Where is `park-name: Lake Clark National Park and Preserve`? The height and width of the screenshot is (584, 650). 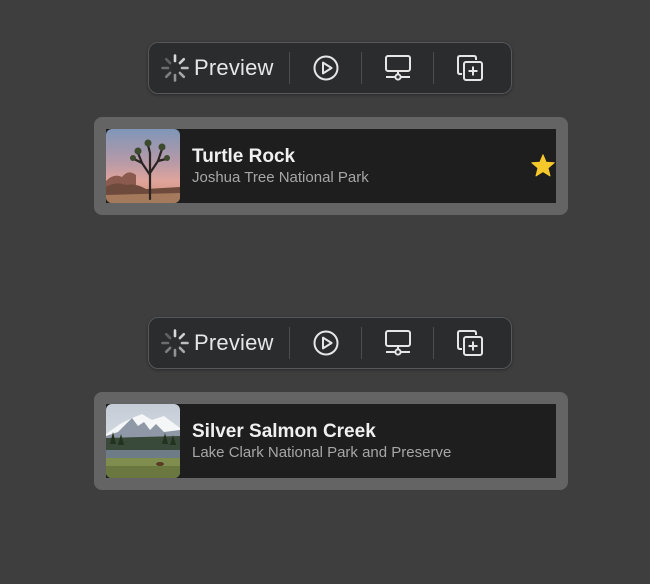
park-name: Lake Clark National Park and Preserve is located at coordinates (322, 452).